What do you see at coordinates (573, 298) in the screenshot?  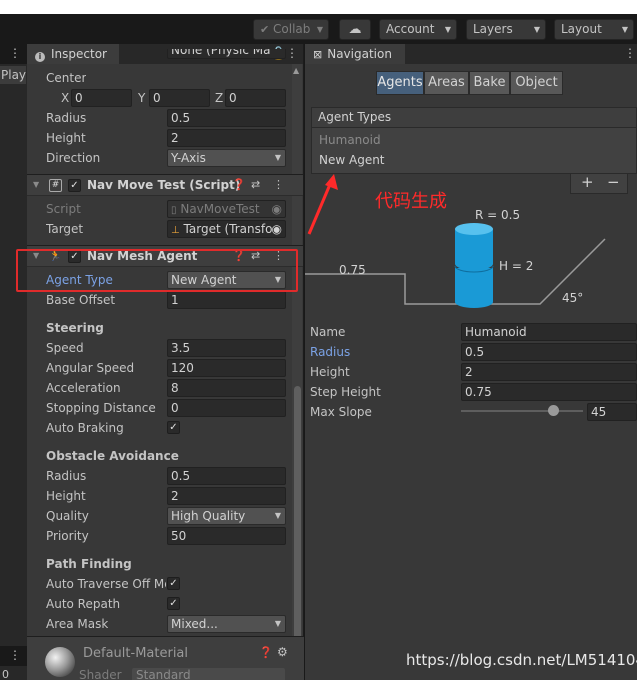 I see `diagram-slope-label: 45°` at bounding box center [573, 298].